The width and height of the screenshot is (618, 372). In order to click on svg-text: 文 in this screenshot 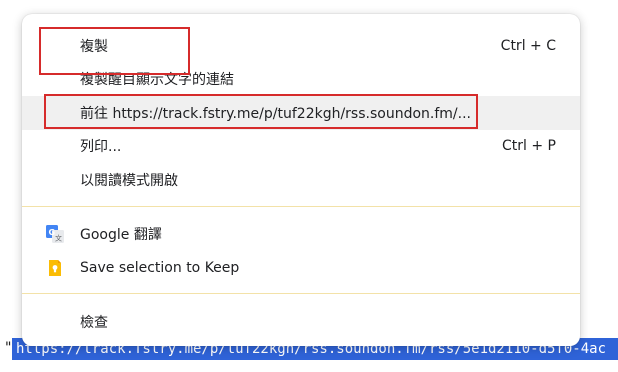, I will do `click(58, 238)`.